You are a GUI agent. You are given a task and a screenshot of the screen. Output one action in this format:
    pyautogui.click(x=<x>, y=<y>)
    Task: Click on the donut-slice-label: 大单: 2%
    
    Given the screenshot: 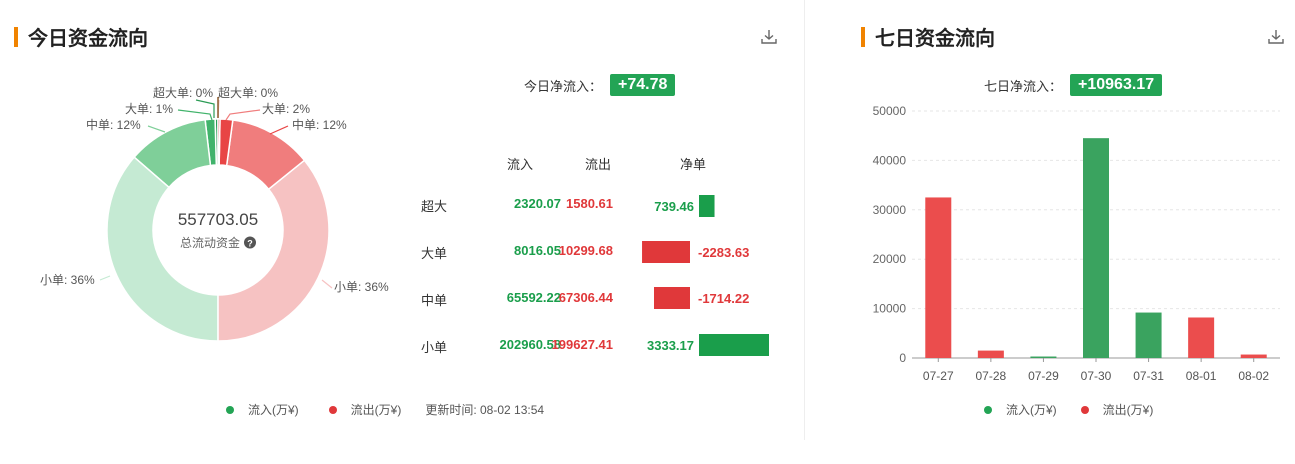 What is the action you would take?
    pyautogui.click(x=286, y=109)
    